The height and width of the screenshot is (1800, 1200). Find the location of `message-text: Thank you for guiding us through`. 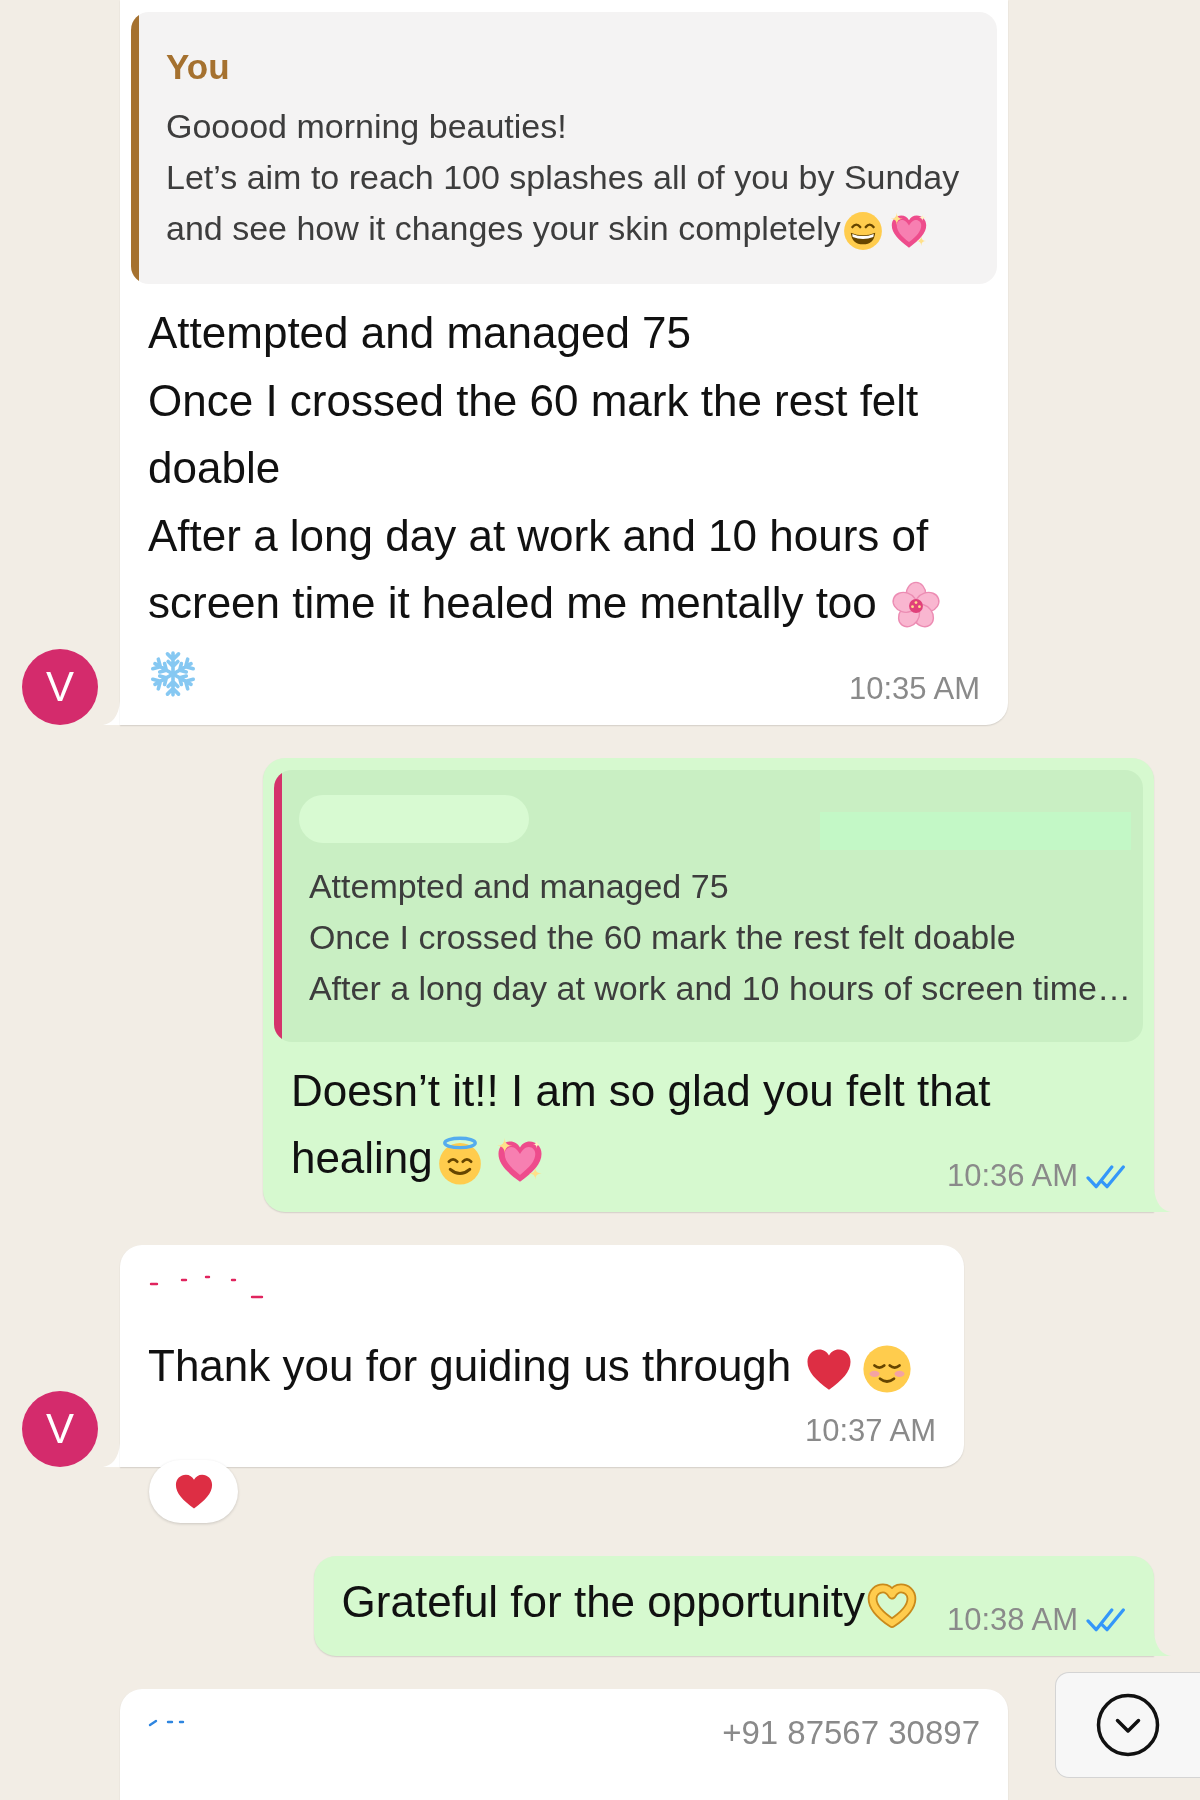

message-text: Thank you for guiding us through is located at coordinates (470, 1365).